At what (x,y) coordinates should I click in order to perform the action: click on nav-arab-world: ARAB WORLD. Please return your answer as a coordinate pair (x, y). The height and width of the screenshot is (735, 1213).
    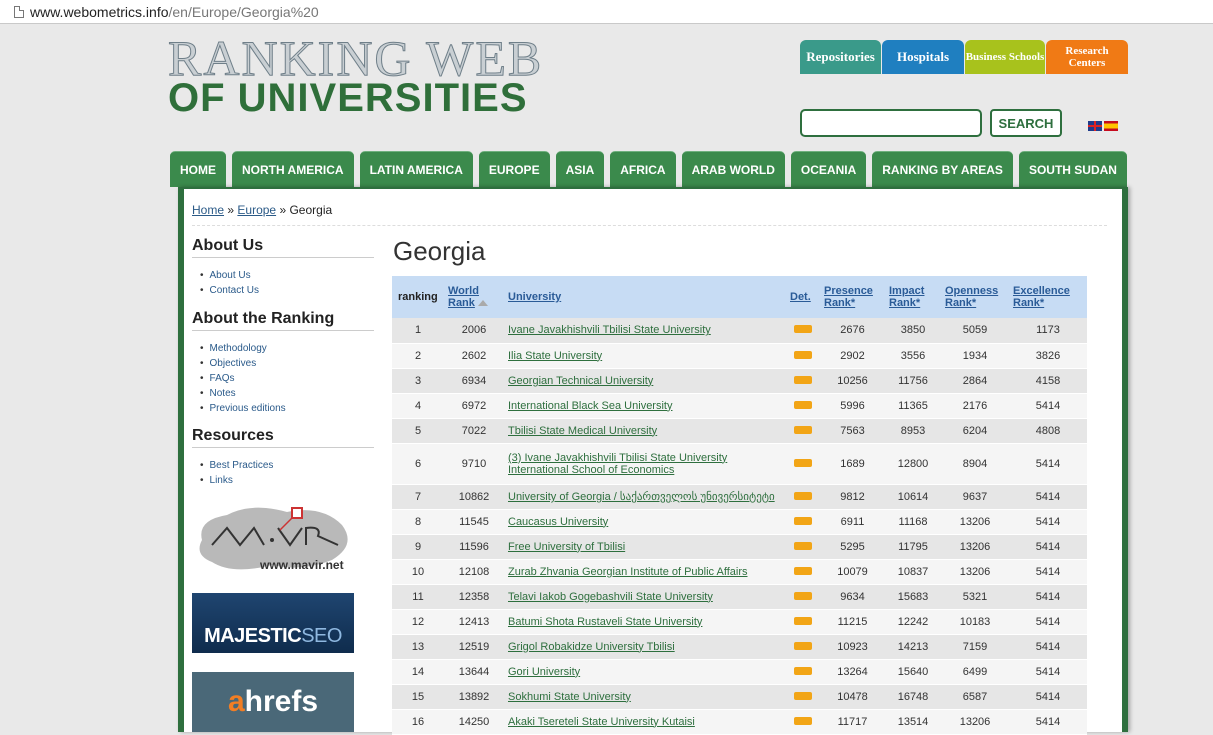
    Looking at the image, I should click on (733, 169).